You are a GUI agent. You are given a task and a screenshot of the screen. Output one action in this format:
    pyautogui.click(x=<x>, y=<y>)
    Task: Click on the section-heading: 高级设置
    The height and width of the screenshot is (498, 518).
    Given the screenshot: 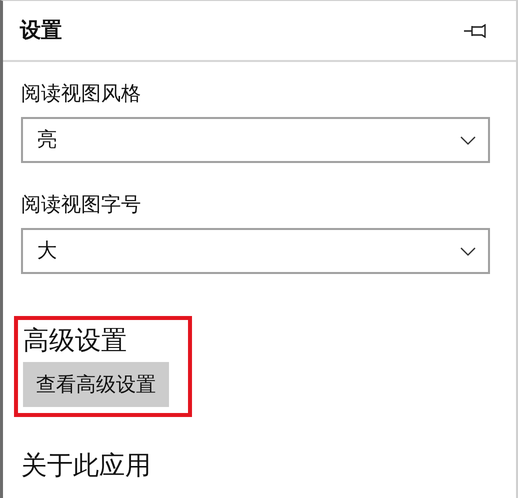 What is the action you would take?
    pyautogui.click(x=75, y=340)
    